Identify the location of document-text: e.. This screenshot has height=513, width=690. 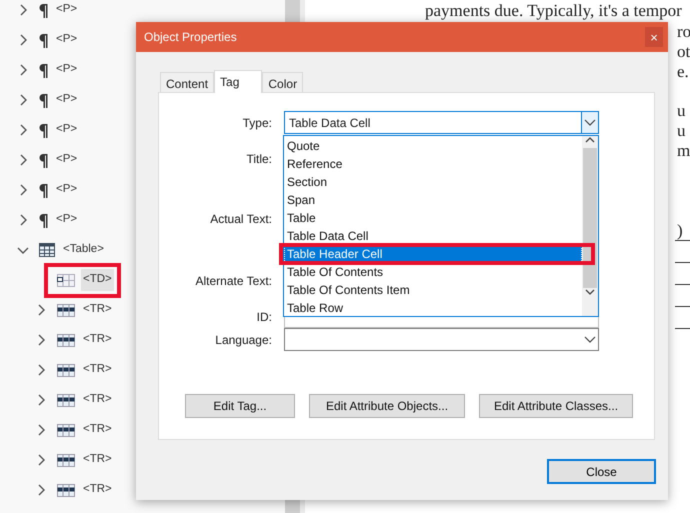
(683, 72).